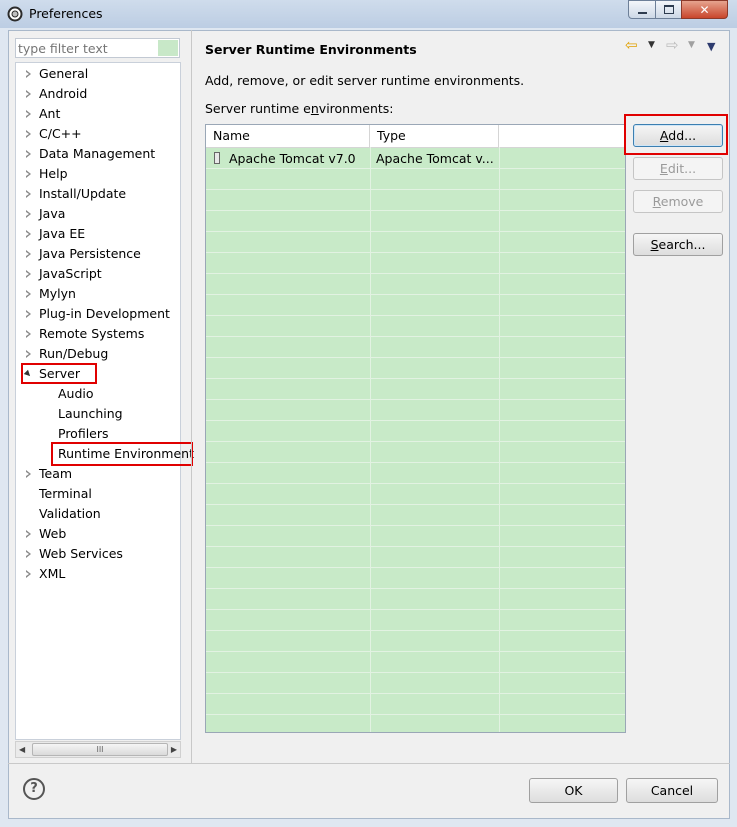 This screenshot has width=737, height=827. I want to click on tree-horizontal-scrollbar: ◀ III ▶, so click(98, 749).